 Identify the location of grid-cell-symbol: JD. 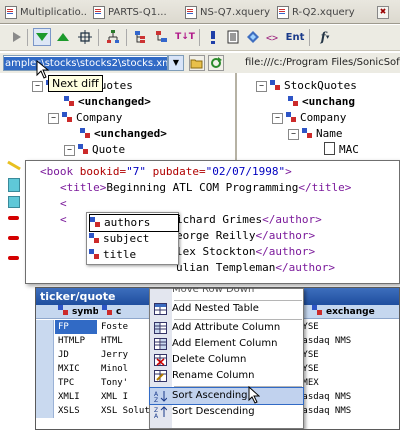
(76, 355).